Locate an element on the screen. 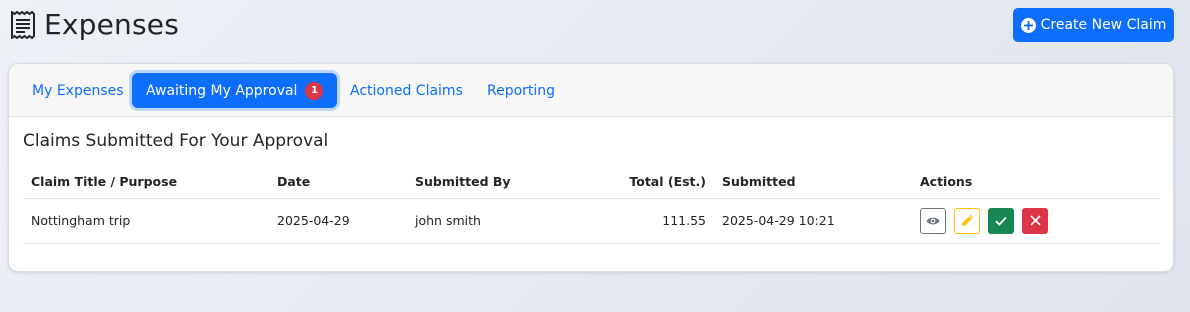  approval-count-badge: 1 is located at coordinates (314, 90).